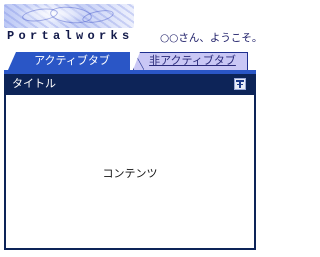 This screenshot has width=320, height=257. Describe the element at coordinates (69, 16) in the screenshot. I see `logo-graphic` at that location.